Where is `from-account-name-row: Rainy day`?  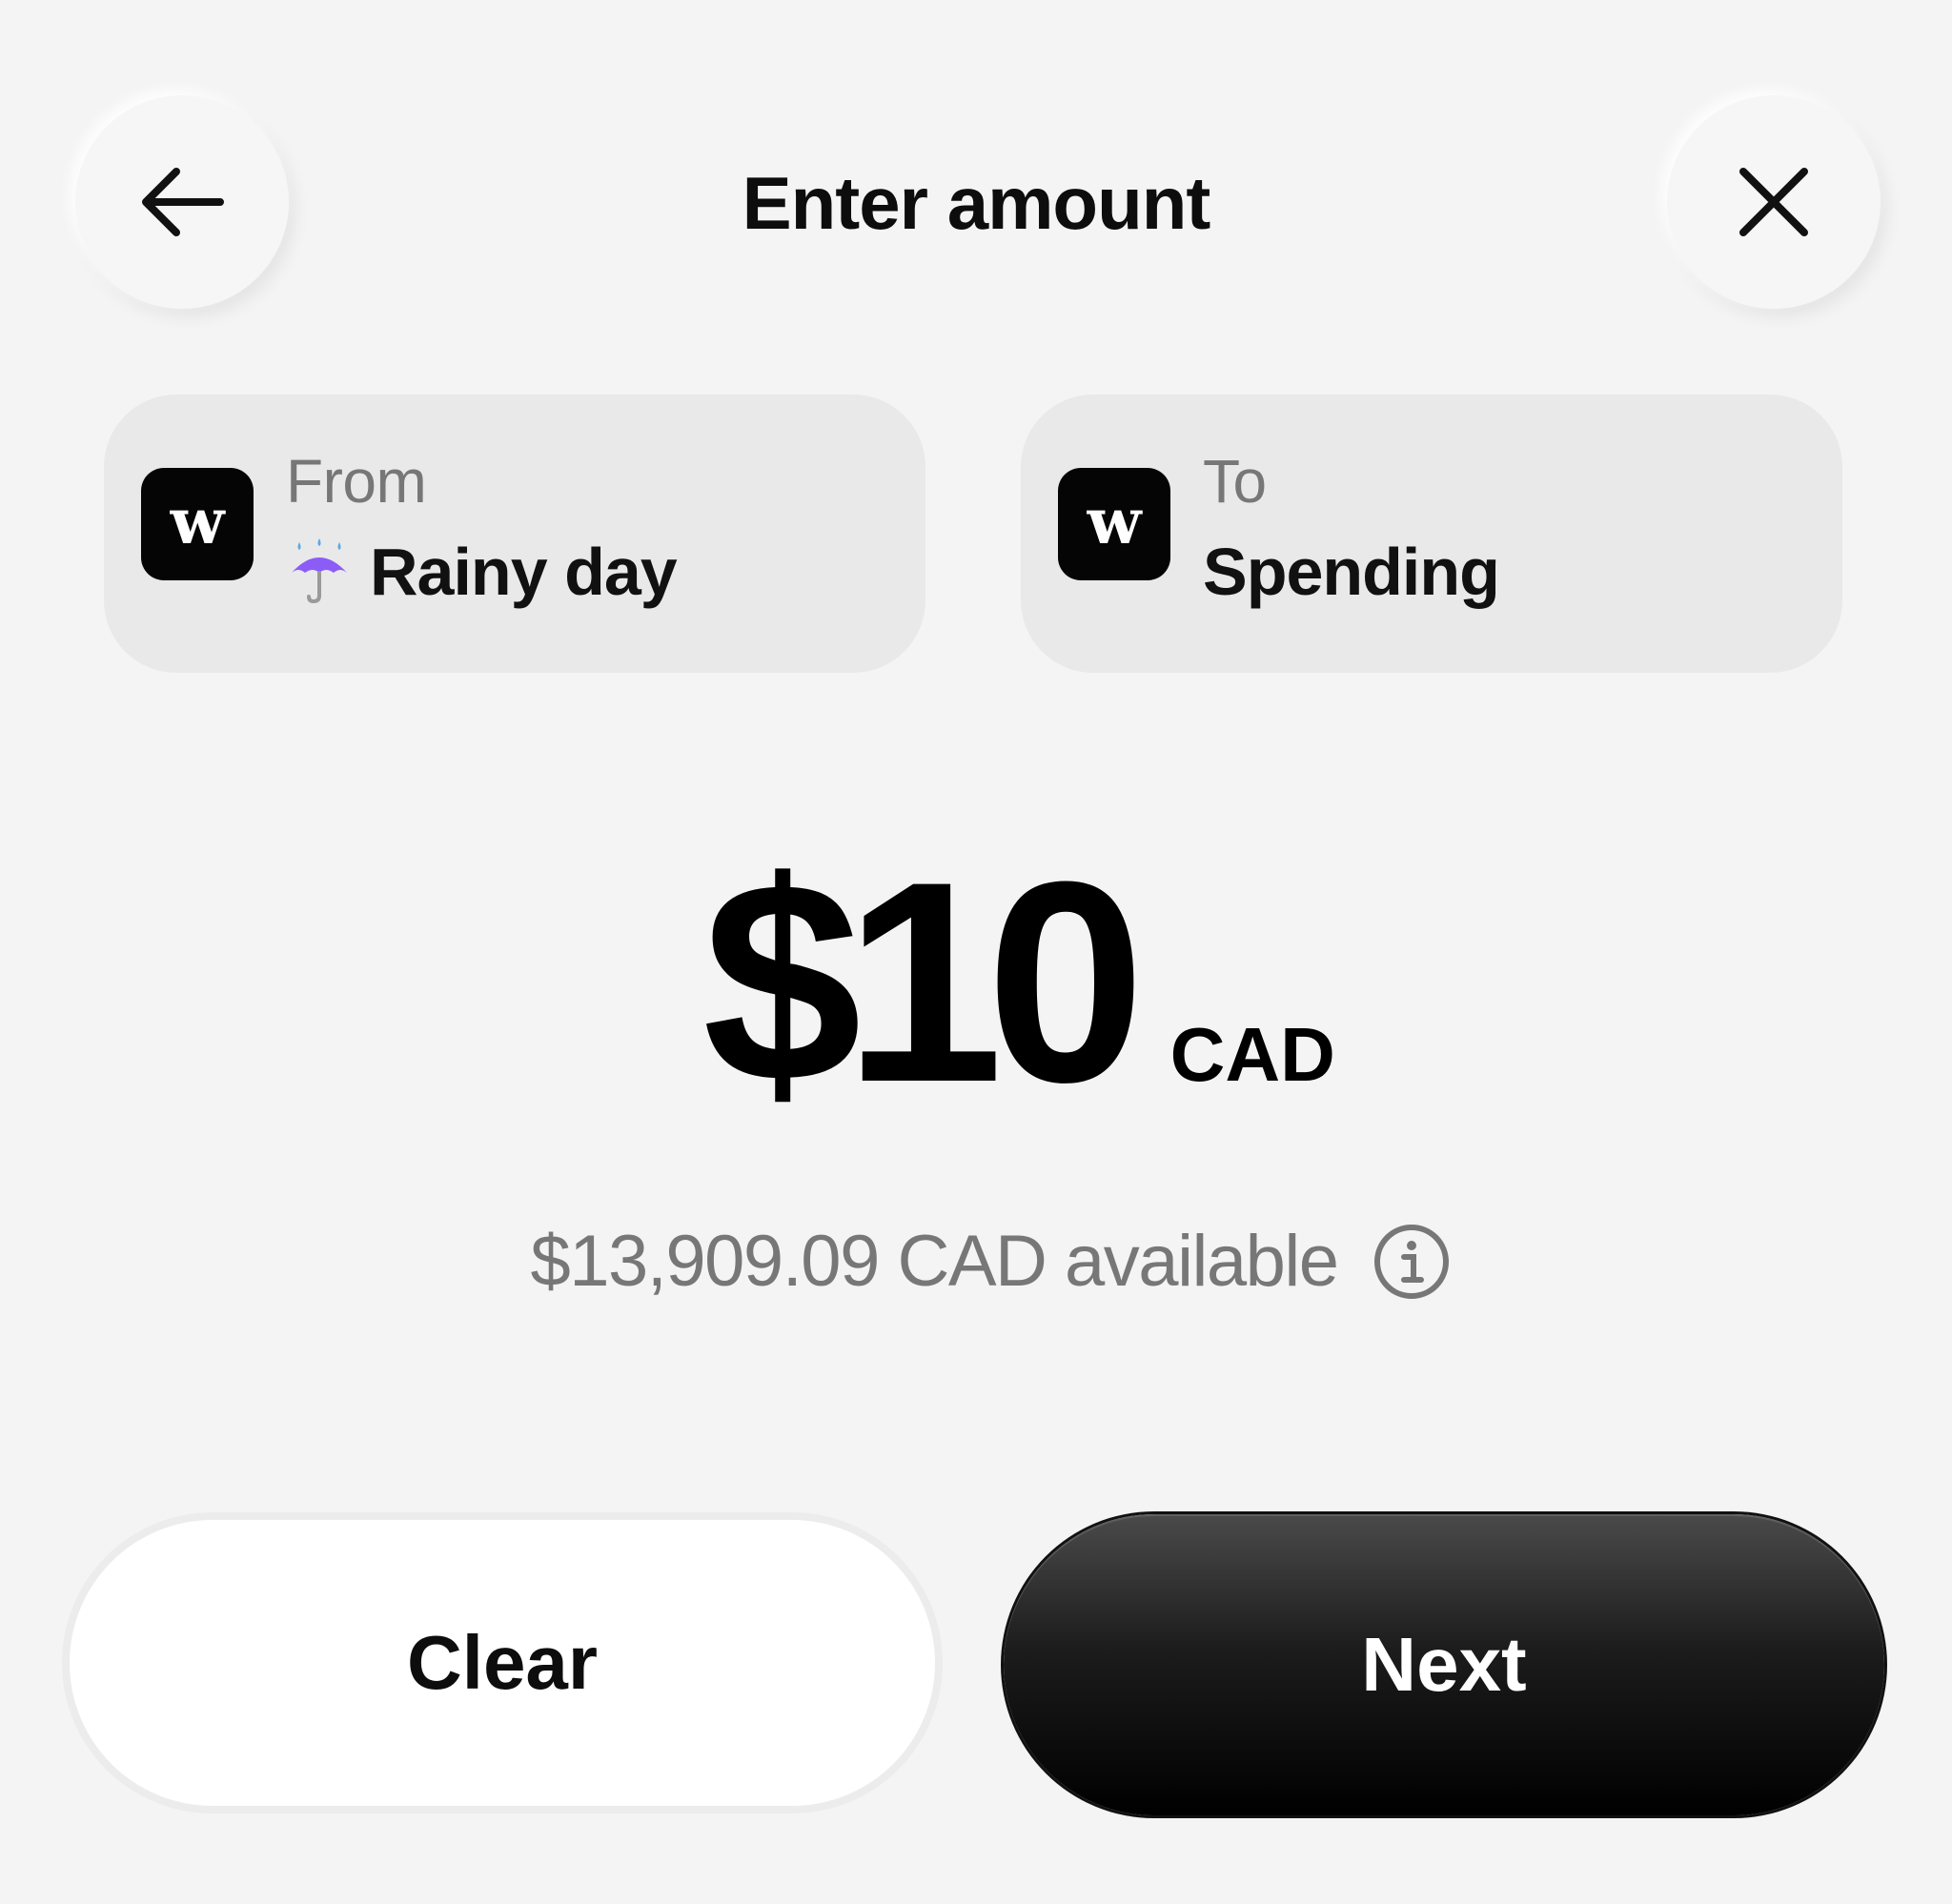 from-account-name-row: Rainy day is located at coordinates (482, 572).